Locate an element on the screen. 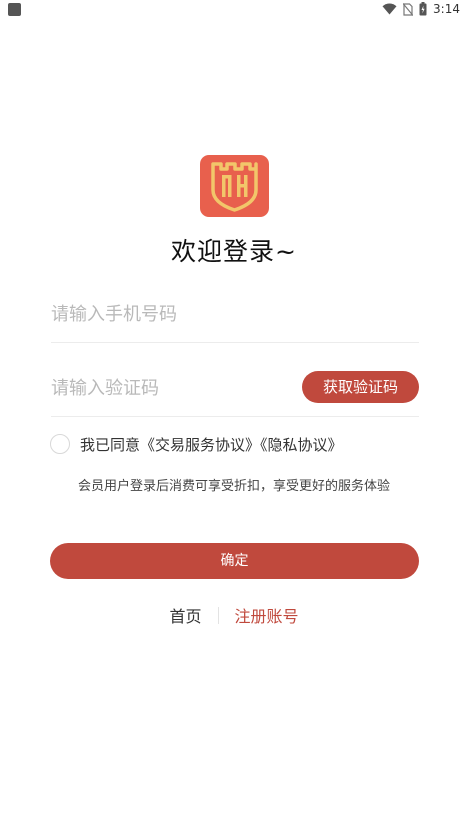 This screenshot has width=468, height=832. status-icons: 3:14 is located at coordinates (421, 9).